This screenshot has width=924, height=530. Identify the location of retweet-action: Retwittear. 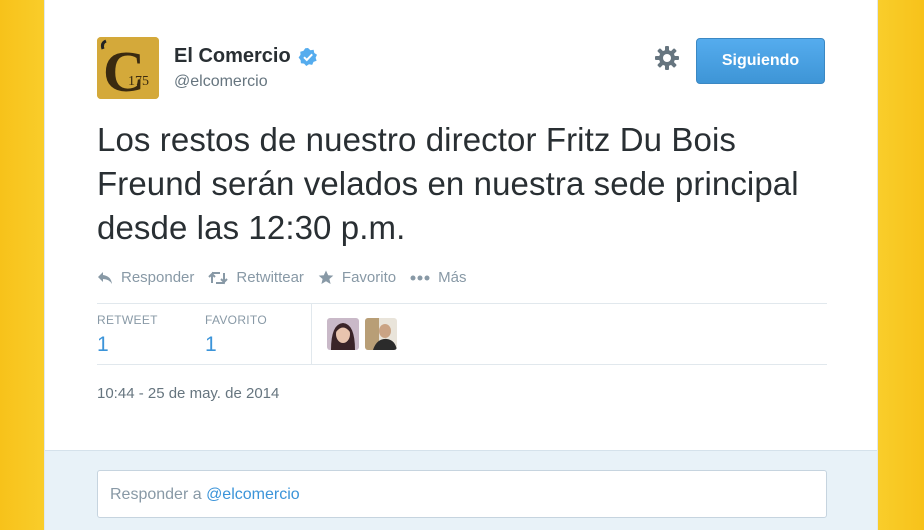
(256, 277).